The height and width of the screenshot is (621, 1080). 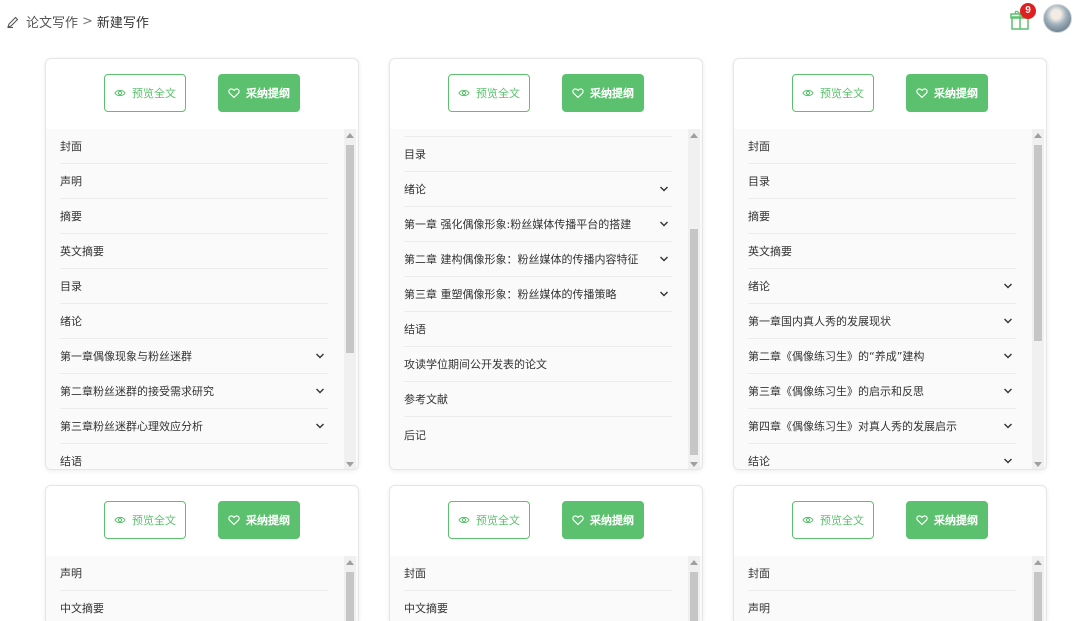 I want to click on outline-item: 结论, so click(x=882, y=456).